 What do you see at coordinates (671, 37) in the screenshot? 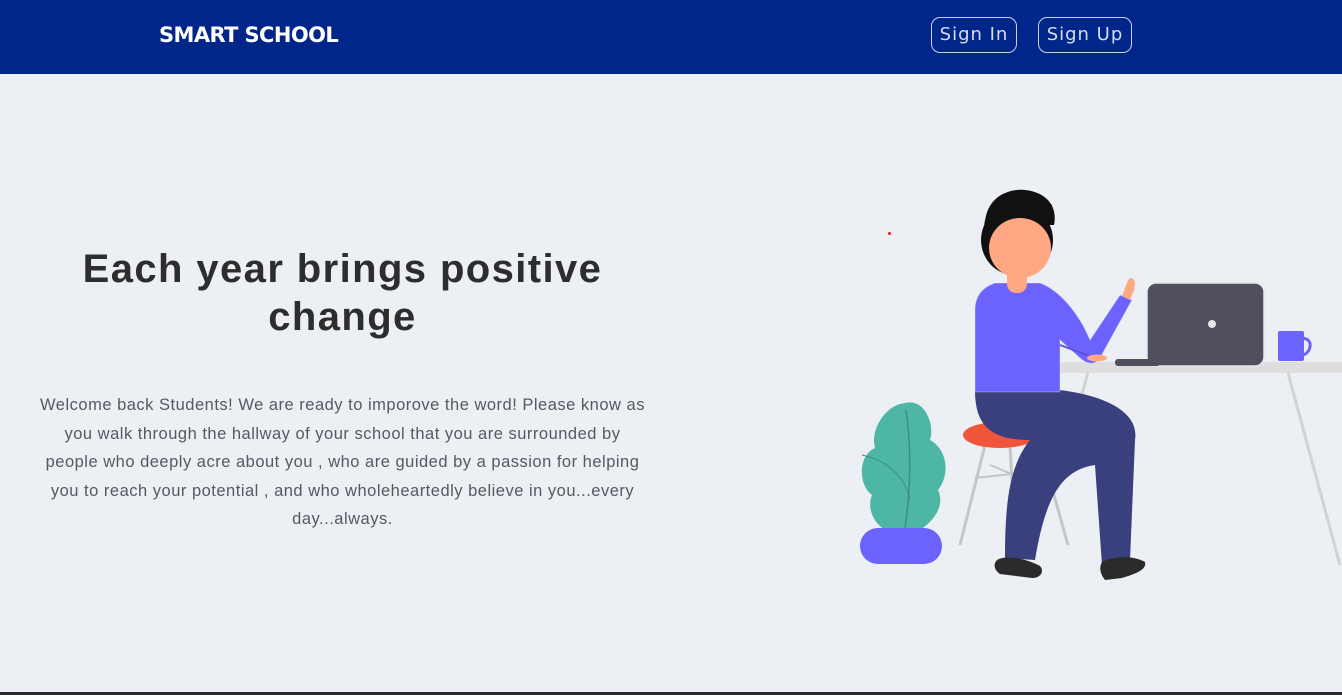
I see `navbar: SMART SCHOOL Sign In Sign Up` at bounding box center [671, 37].